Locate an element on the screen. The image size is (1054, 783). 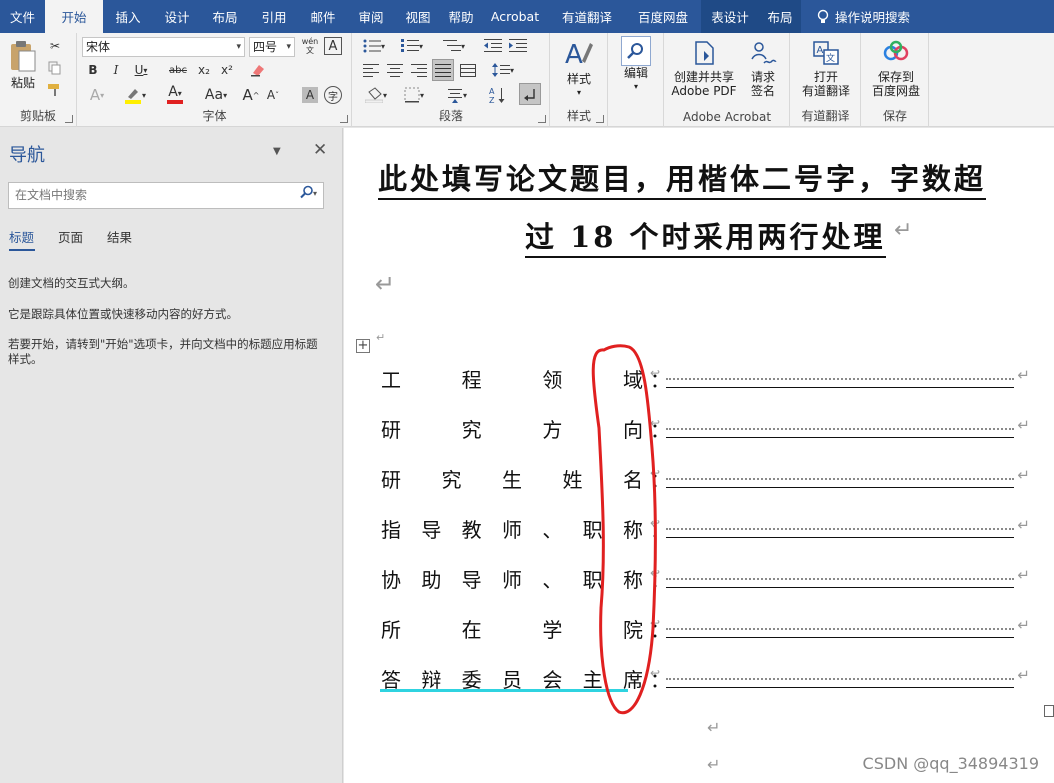
tab-0: 文件 is located at coordinates (22, 16).